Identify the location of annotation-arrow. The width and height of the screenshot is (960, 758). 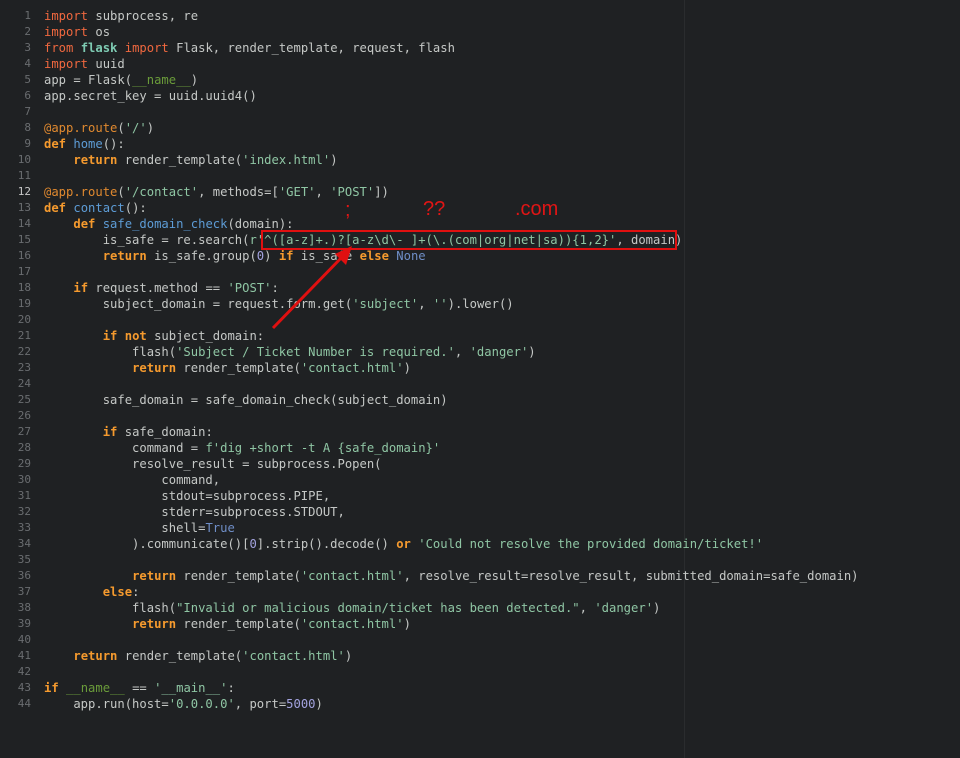
(311, 288).